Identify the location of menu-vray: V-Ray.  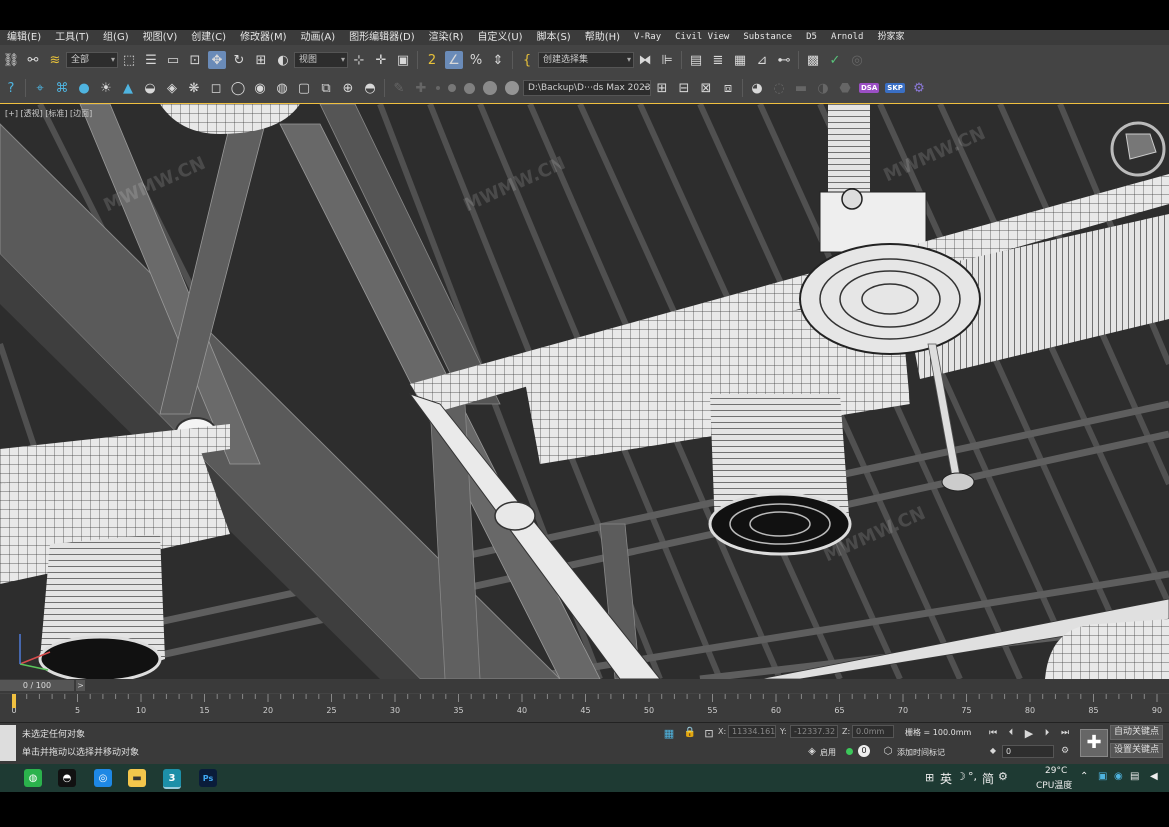
(647, 37).